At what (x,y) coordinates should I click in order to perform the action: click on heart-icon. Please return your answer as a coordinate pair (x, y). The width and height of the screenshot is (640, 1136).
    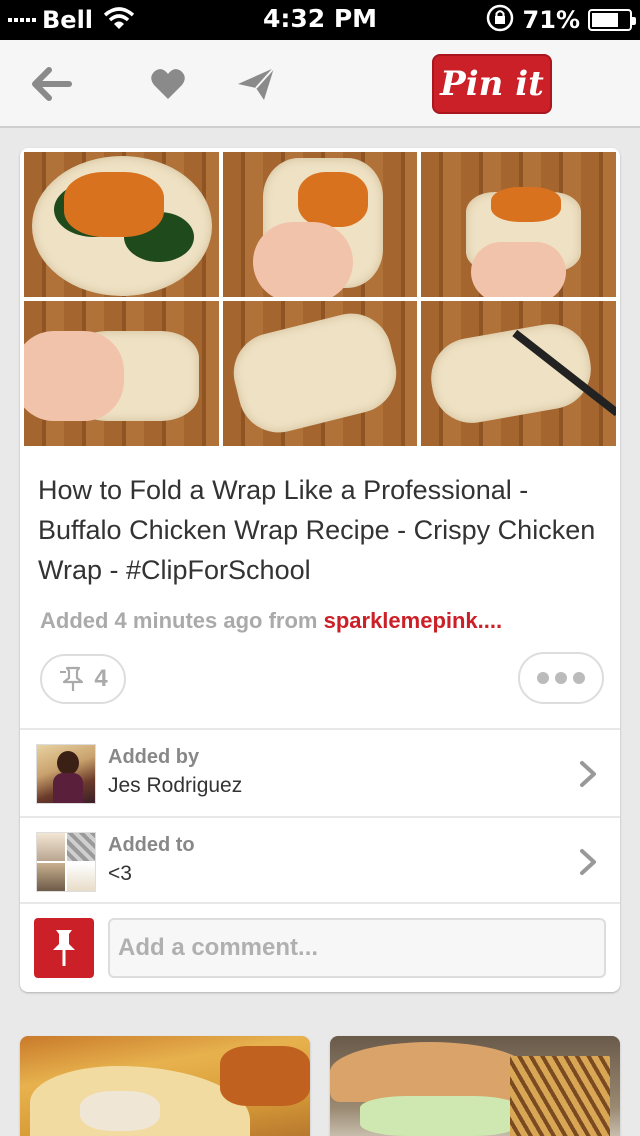
    Looking at the image, I should click on (168, 84).